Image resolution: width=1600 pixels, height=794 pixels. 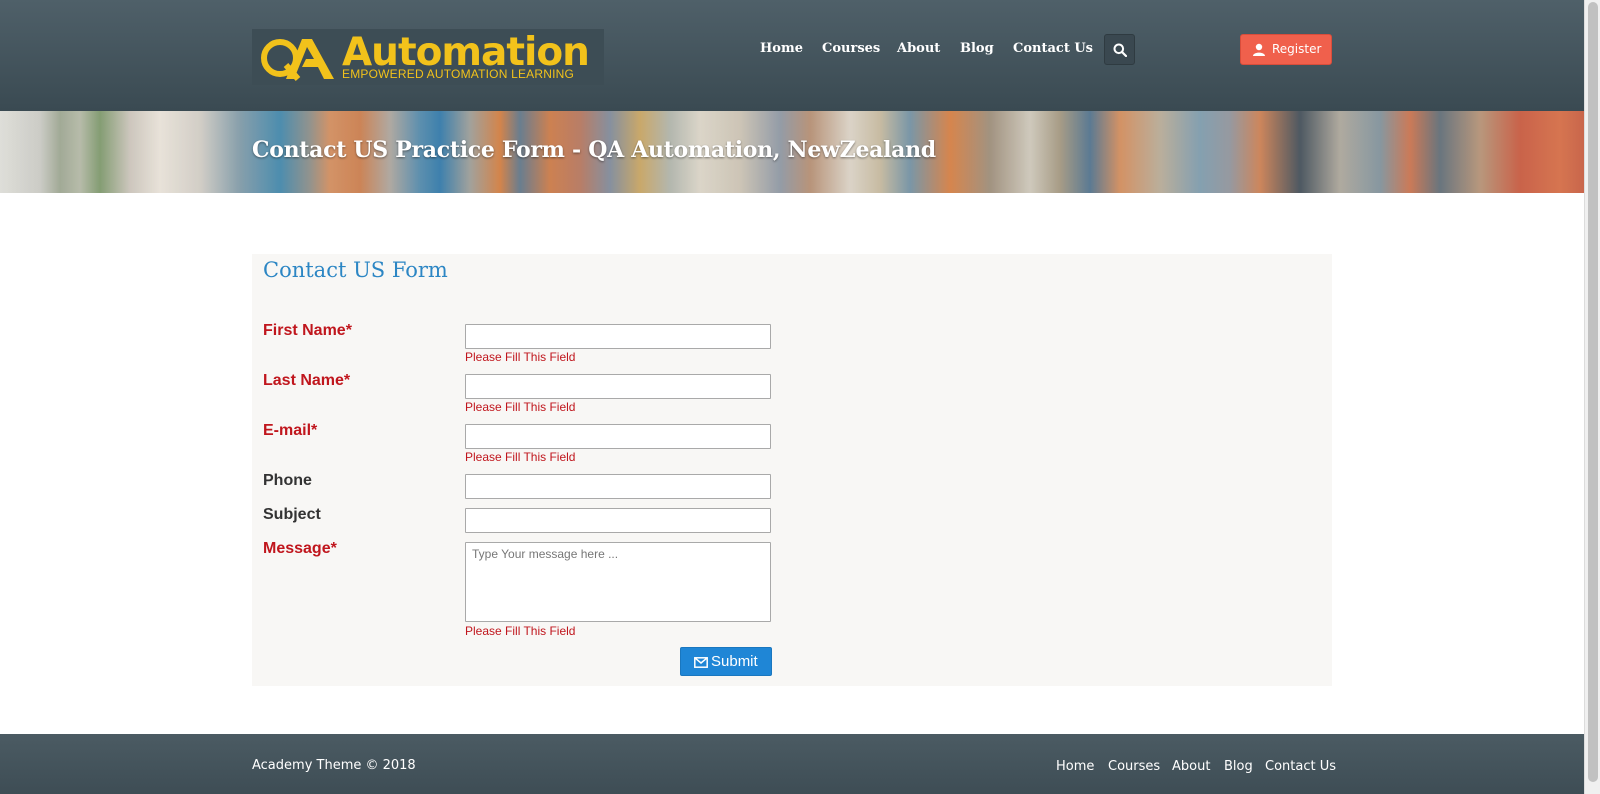 I want to click on vertical-scrollbar, so click(x=1592, y=397).